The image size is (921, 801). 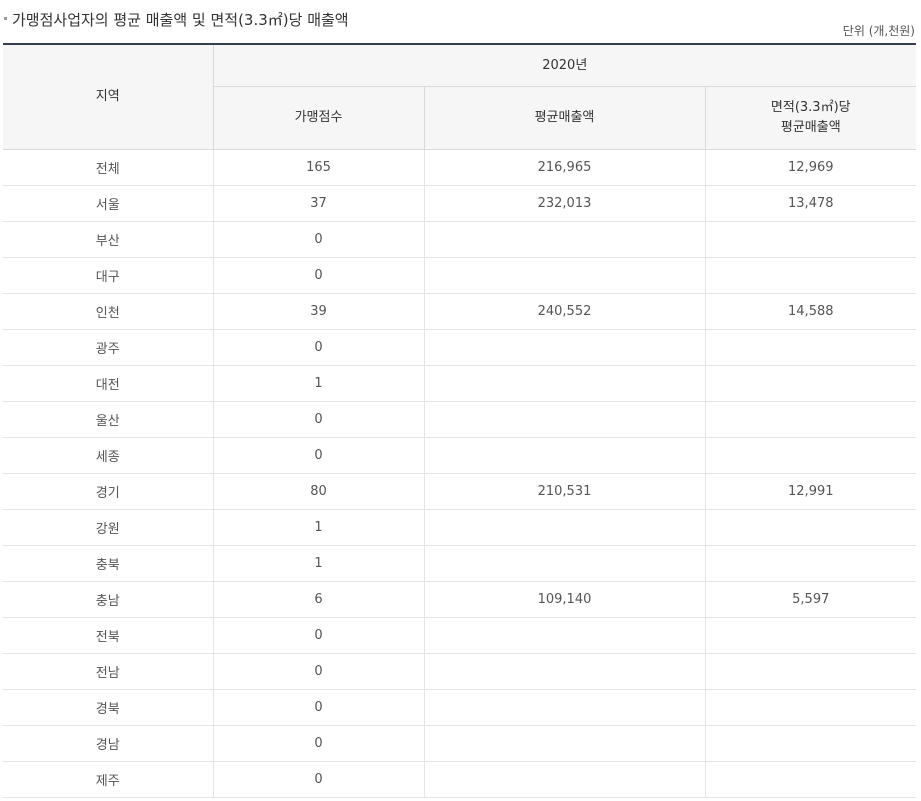 I want to click on table-row: 충북 1, so click(x=460, y=563).